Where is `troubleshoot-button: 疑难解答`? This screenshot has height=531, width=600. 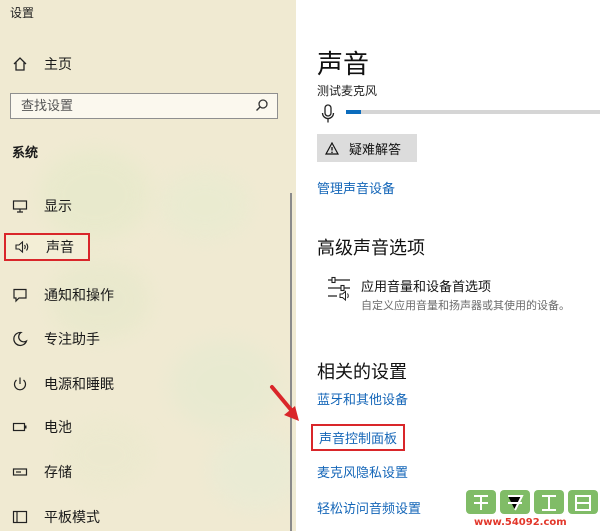
troubleshoot-button: 疑难解答 is located at coordinates (367, 148).